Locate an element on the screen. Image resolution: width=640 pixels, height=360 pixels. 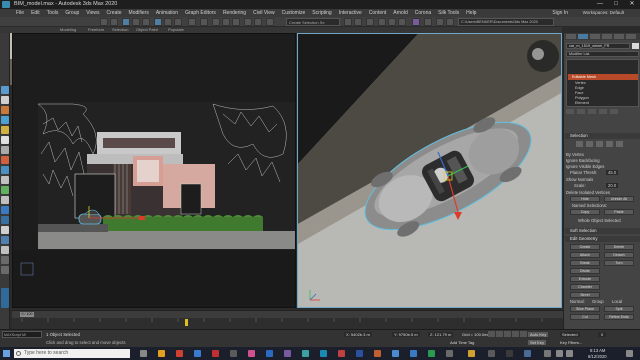
extrude-button: Extrude is located at coordinates (585, 279).